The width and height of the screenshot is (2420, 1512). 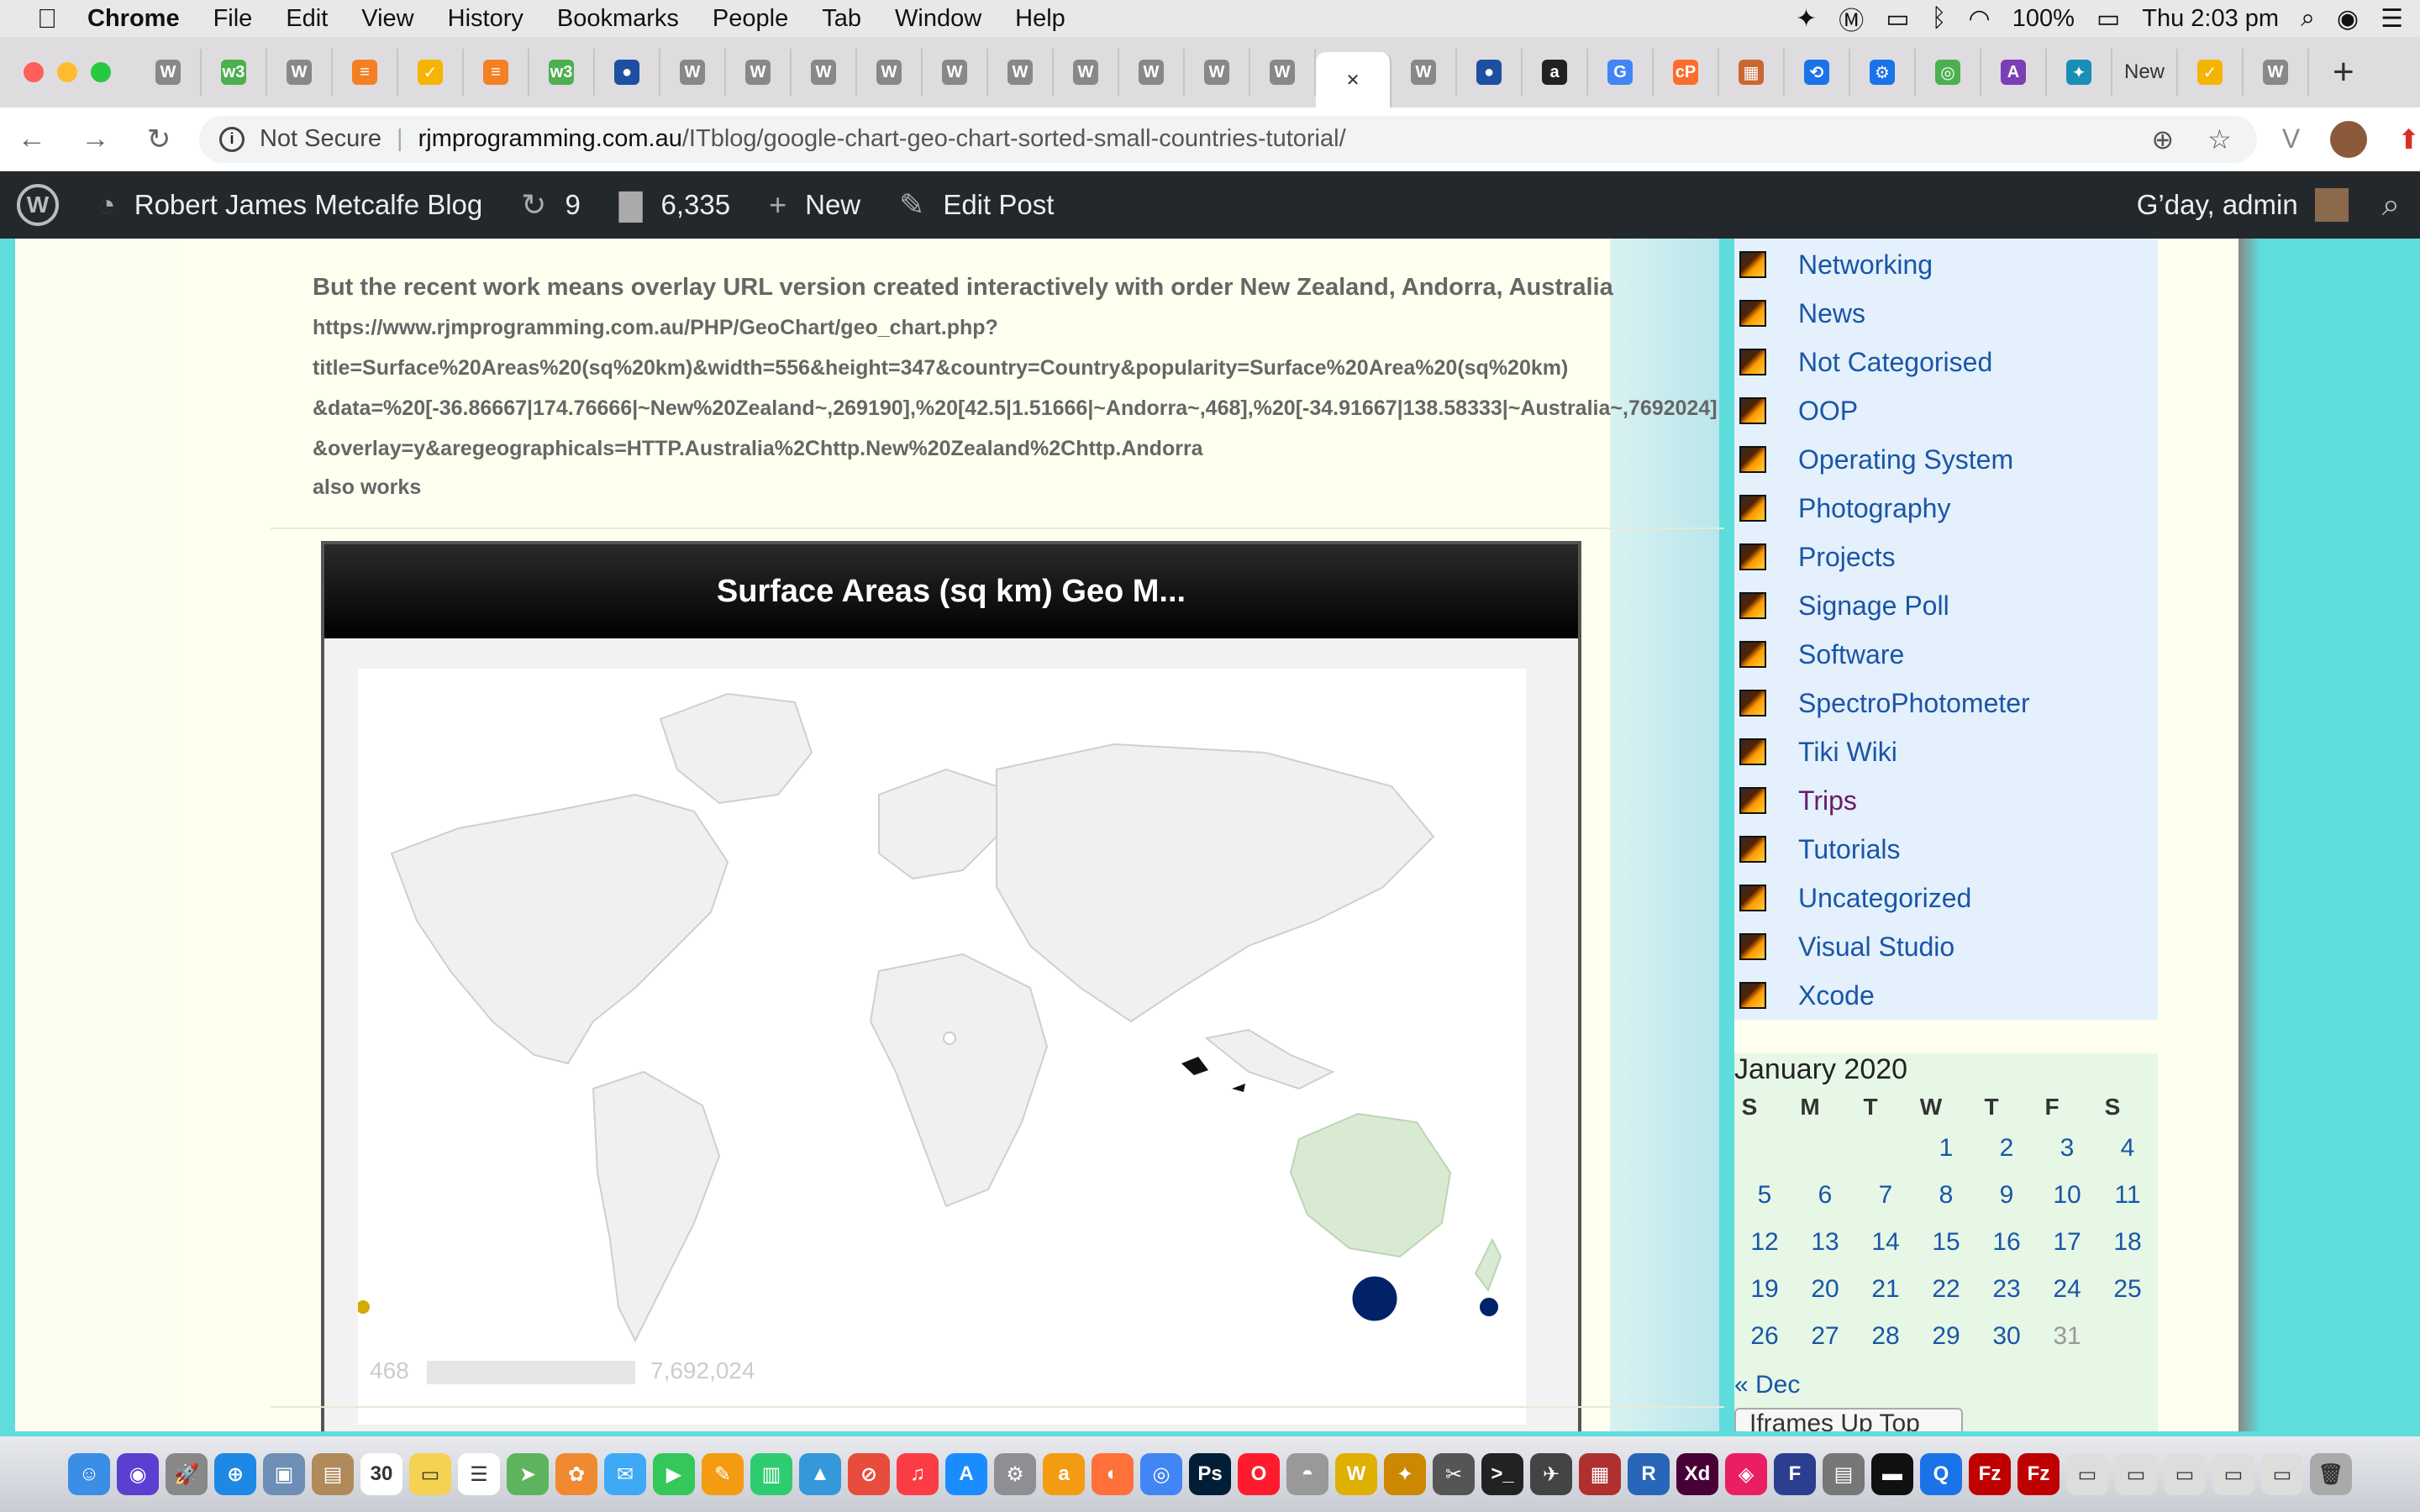 I want to click on notes-icon: ▭, so click(x=430, y=1474).